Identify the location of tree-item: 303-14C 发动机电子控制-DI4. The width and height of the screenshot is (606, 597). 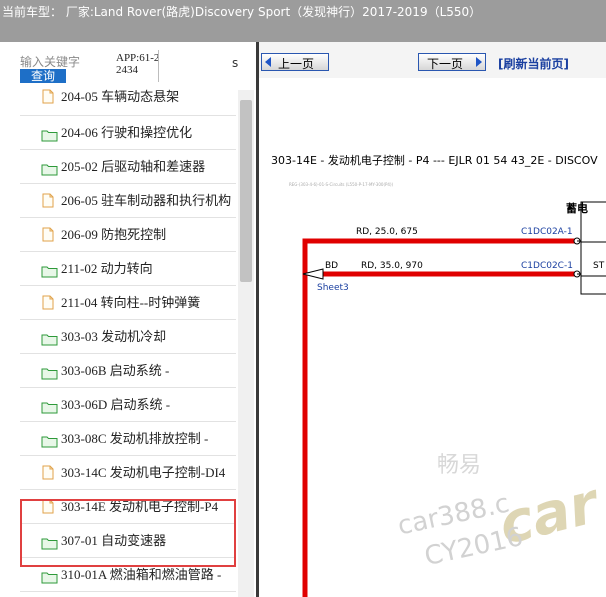
(128, 473).